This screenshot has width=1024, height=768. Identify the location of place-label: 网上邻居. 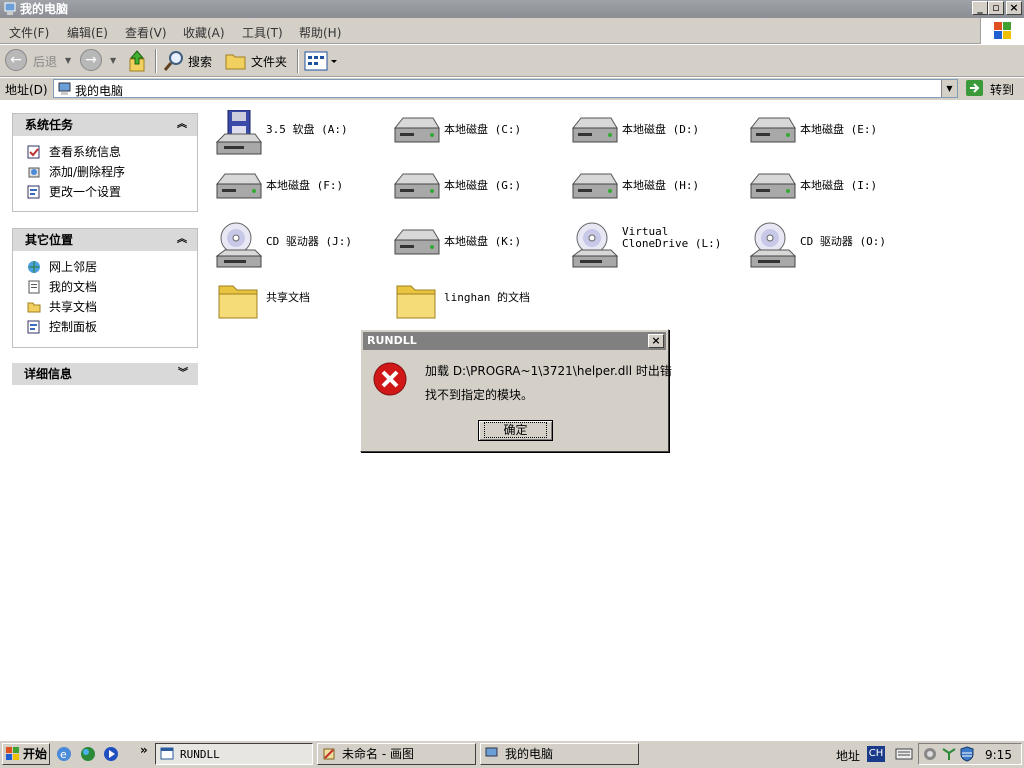
(73, 267).